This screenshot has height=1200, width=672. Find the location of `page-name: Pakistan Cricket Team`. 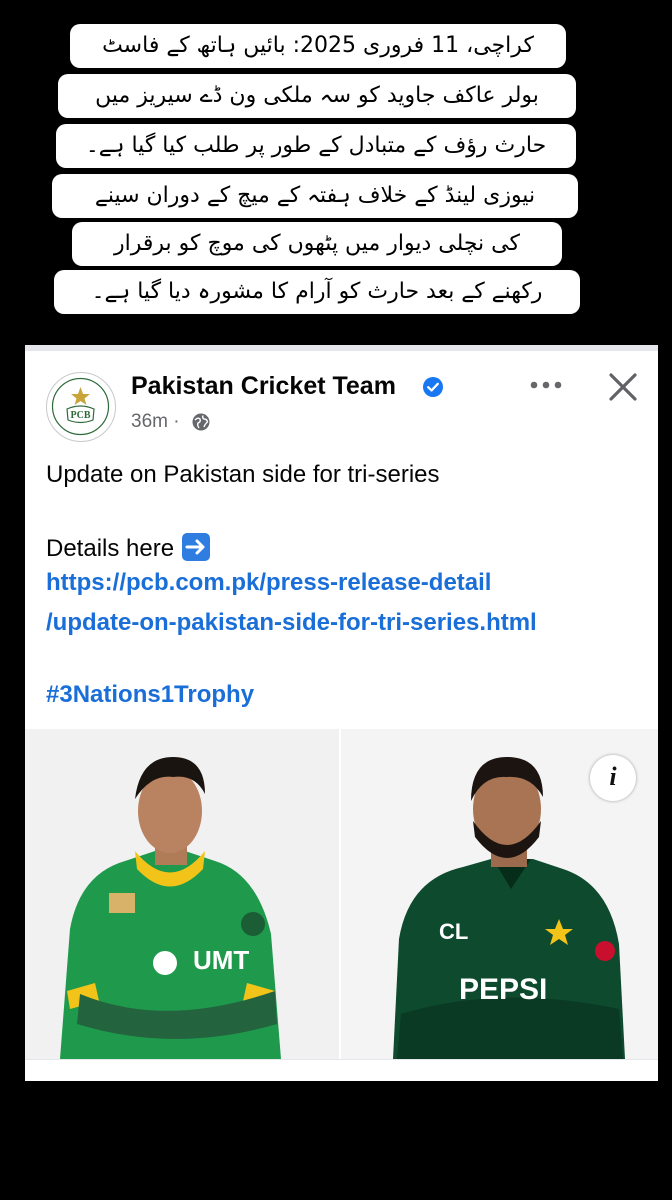

page-name: Pakistan Cricket Team is located at coordinates (263, 386).